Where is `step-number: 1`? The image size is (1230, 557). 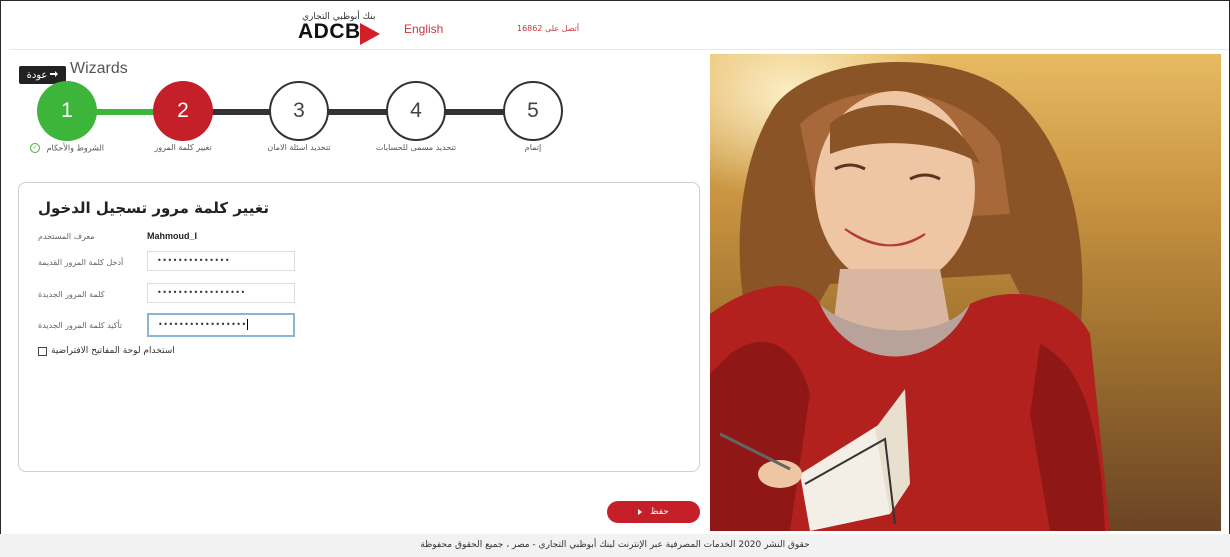 step-number: 1 is located at coordinates (67, 110).